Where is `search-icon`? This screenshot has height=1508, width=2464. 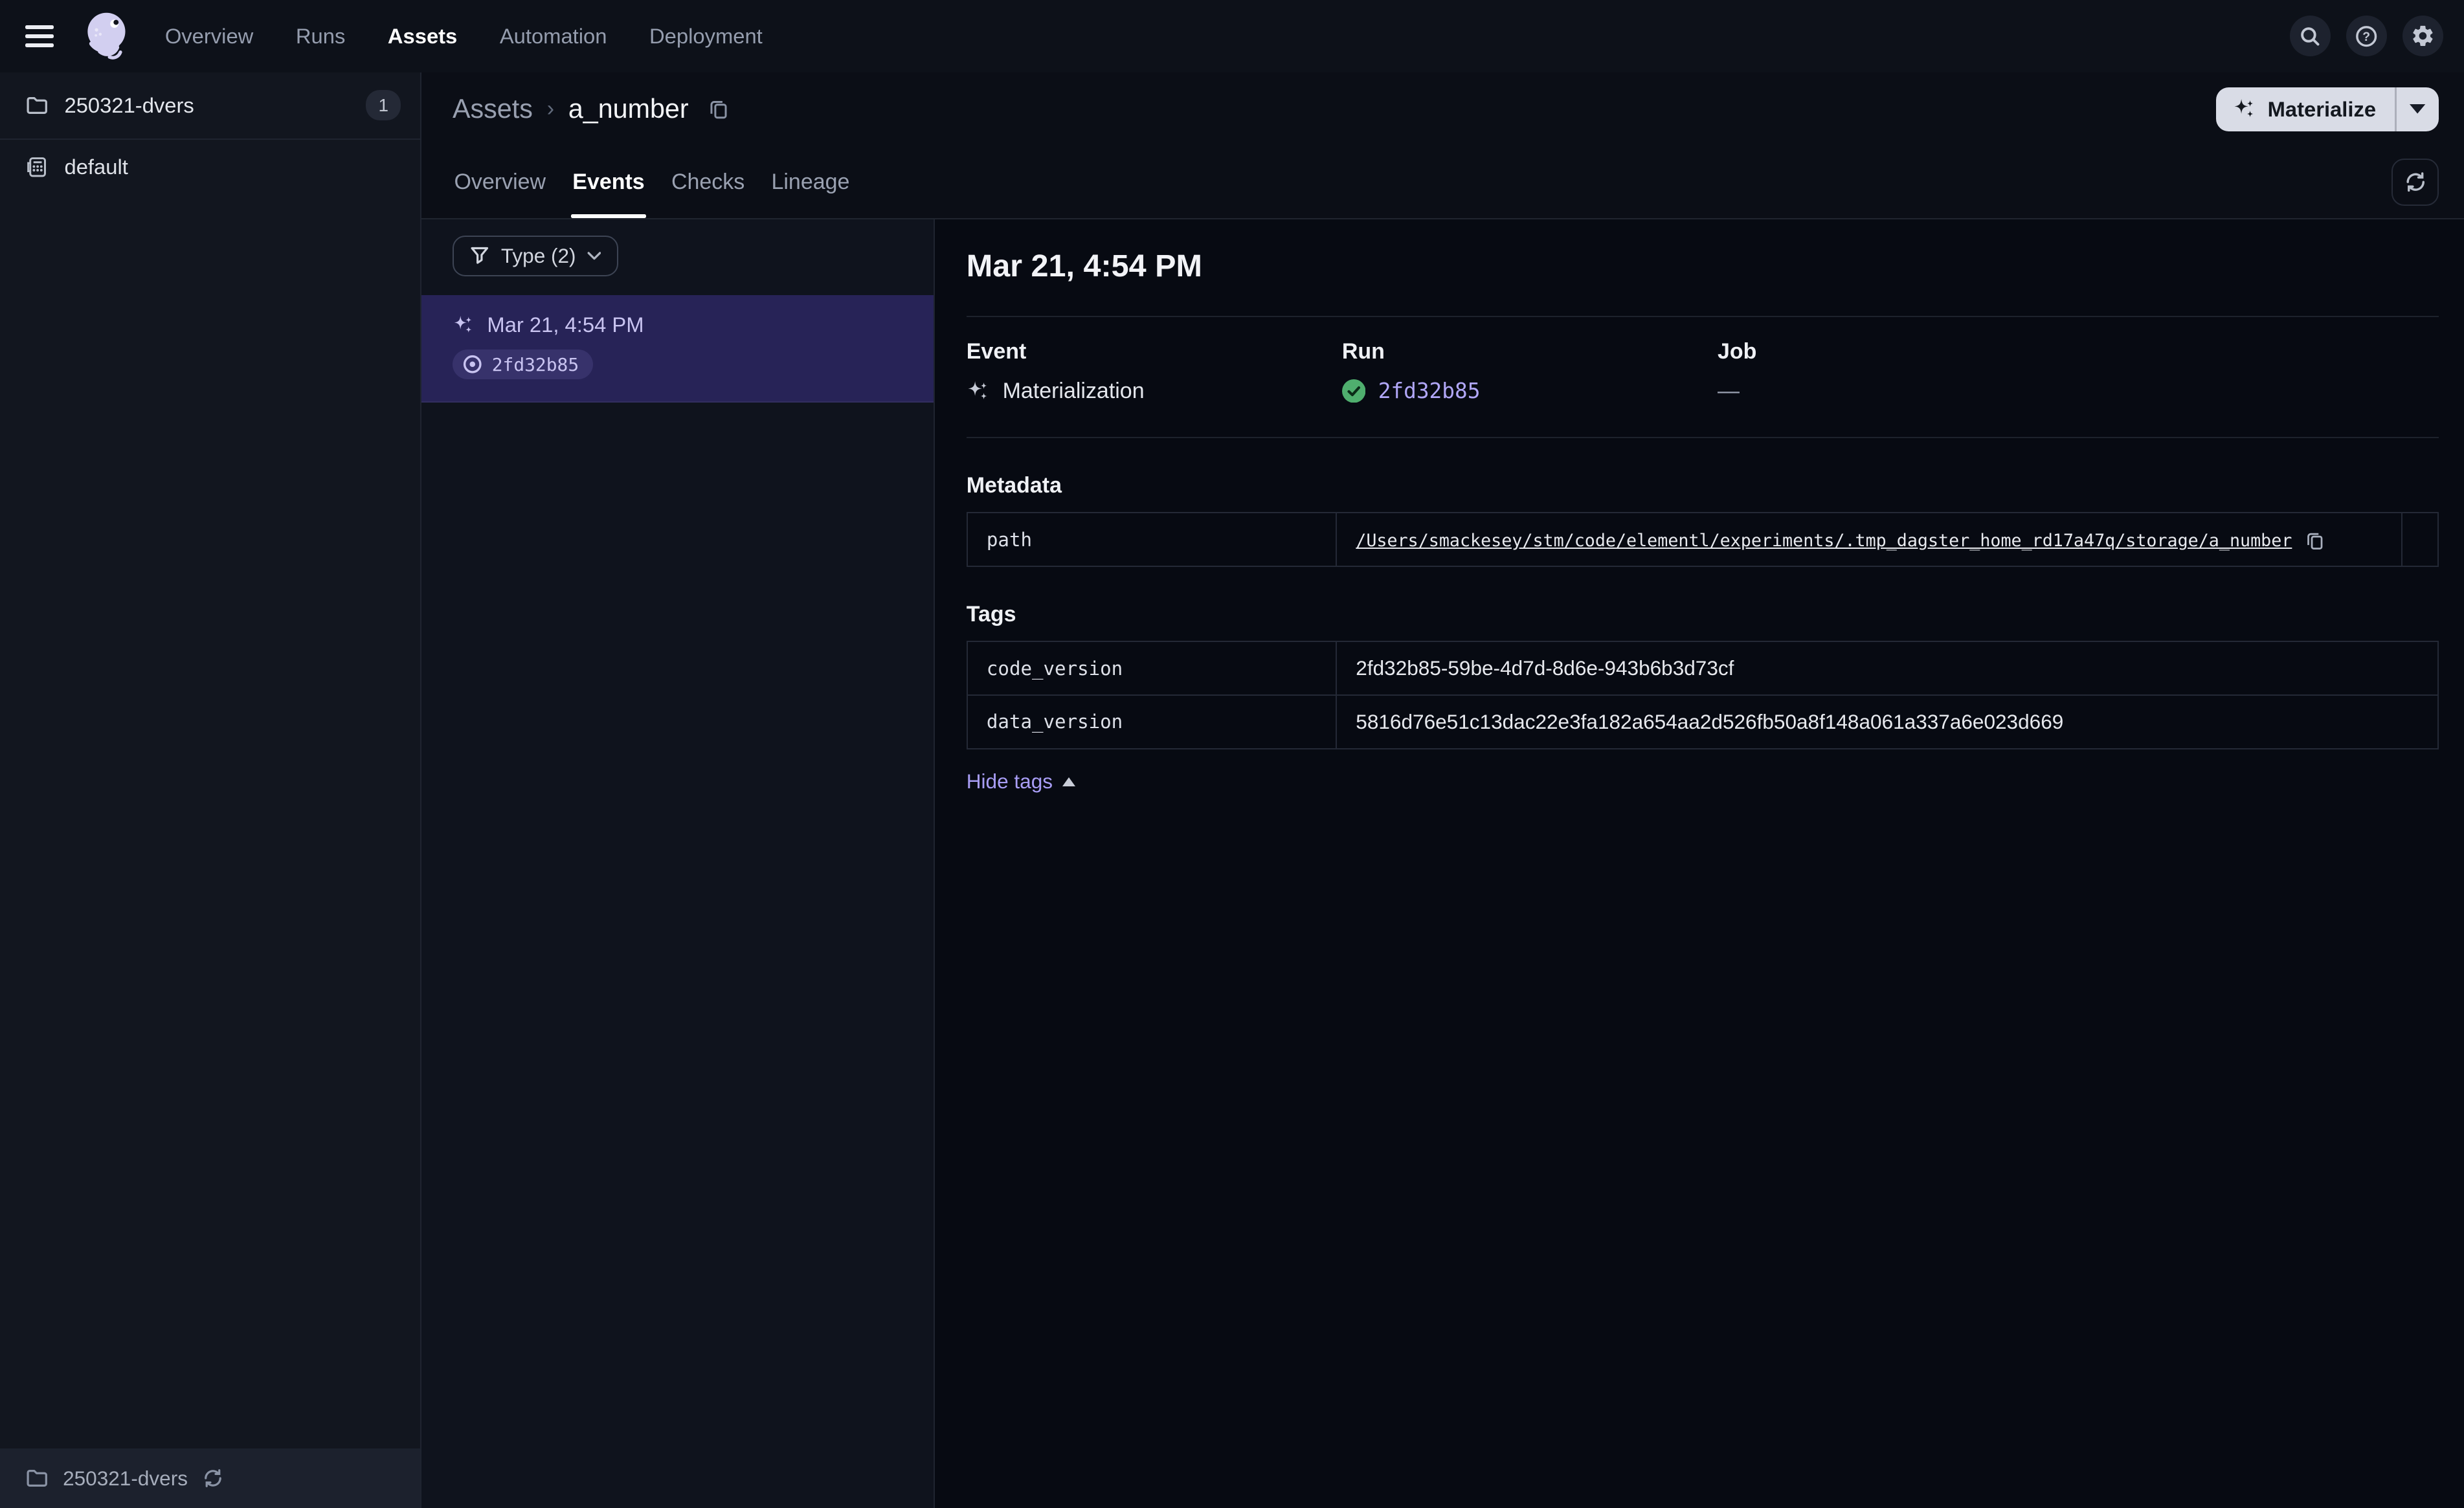 search-icon is located at coordinates (2310, 37).